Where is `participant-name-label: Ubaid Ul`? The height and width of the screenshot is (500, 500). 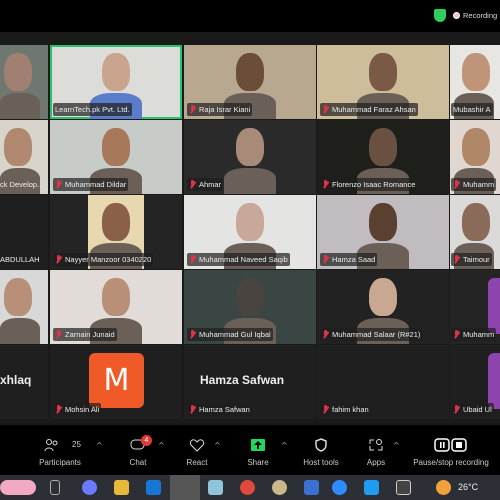
participant-name-label: Ubaid Ul is located at coordinates (472, 409).